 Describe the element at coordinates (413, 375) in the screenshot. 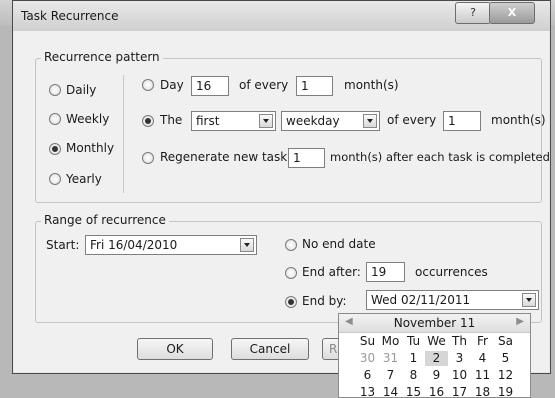

I see `calendar-day: 8` at that location.